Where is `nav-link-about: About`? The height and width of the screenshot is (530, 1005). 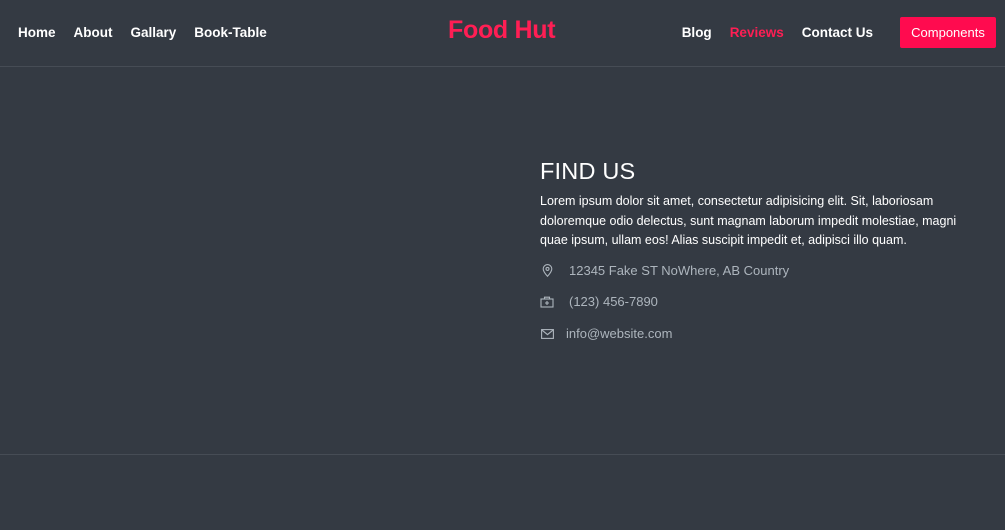 nav-link-about: About is located at coordinates (93, 32).